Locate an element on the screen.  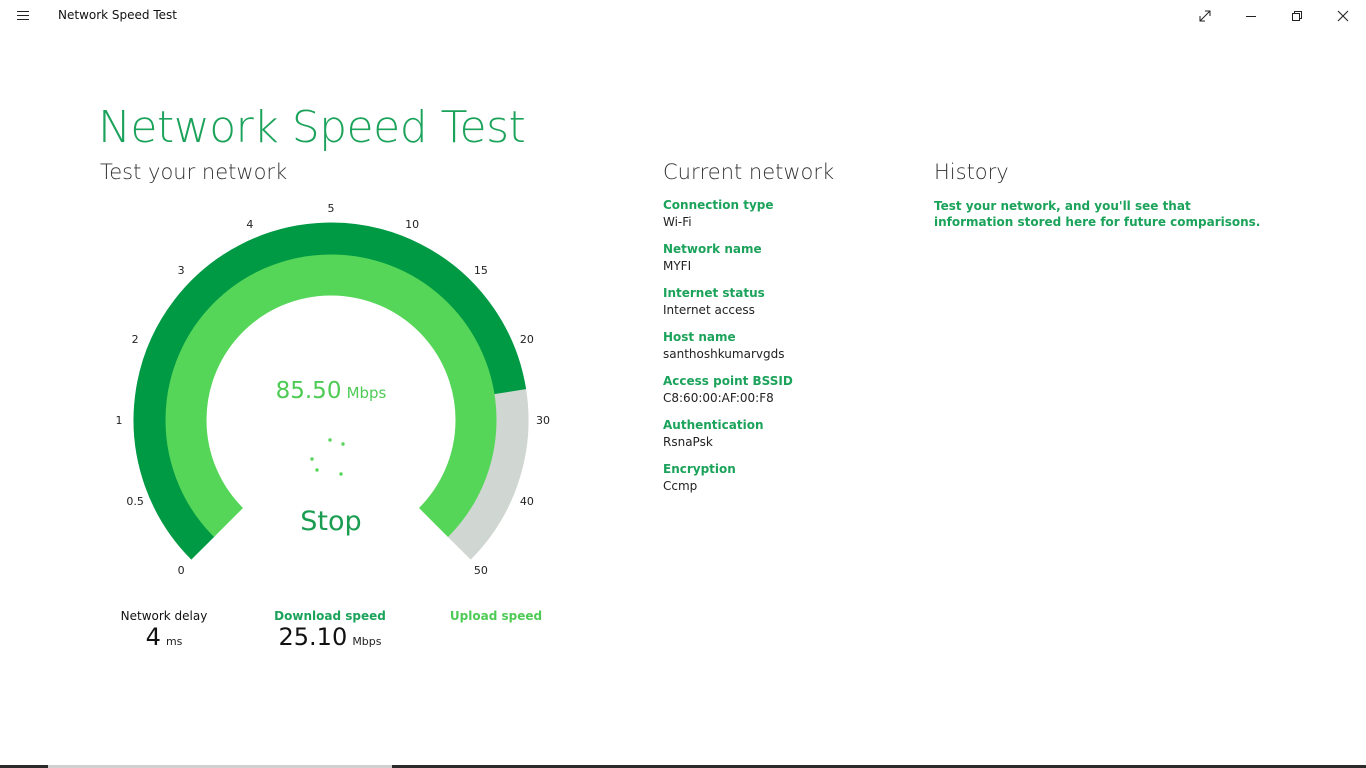
history-heading: History is located at coordinates (971, 172).